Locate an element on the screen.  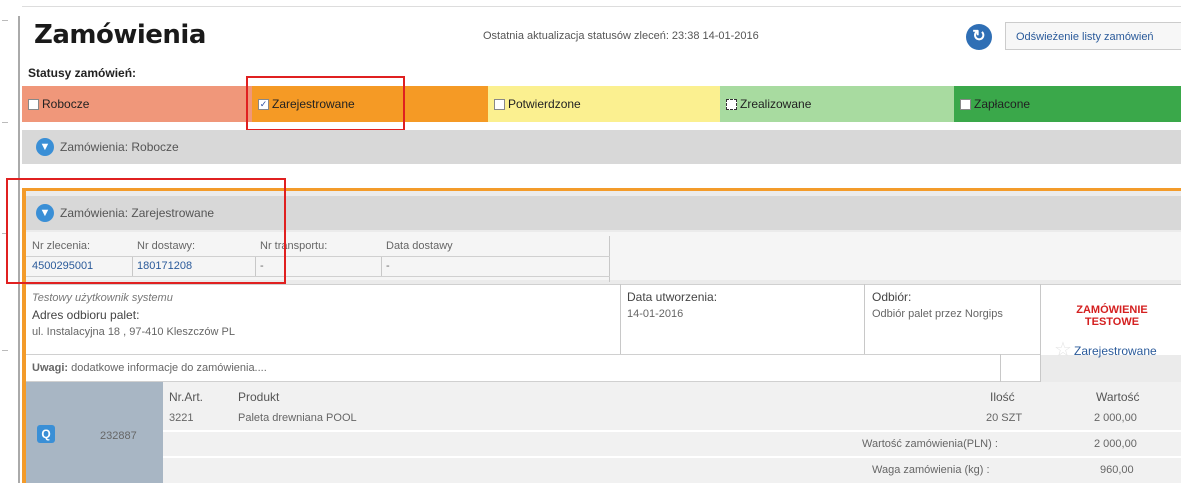
col-produkt: Produkt is located at coordinates (259, 397).